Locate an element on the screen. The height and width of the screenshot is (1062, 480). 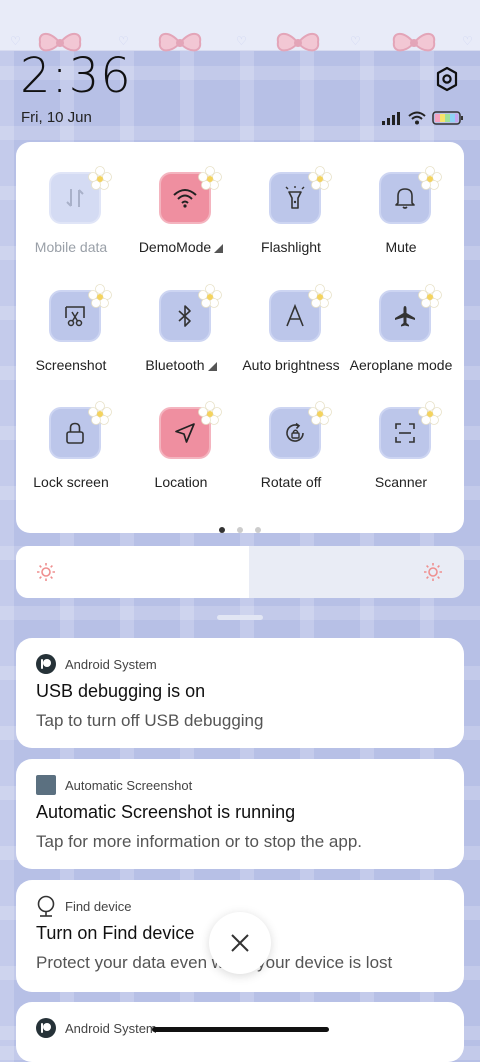
brightness-high-icon is located at coordinates (433, 572).